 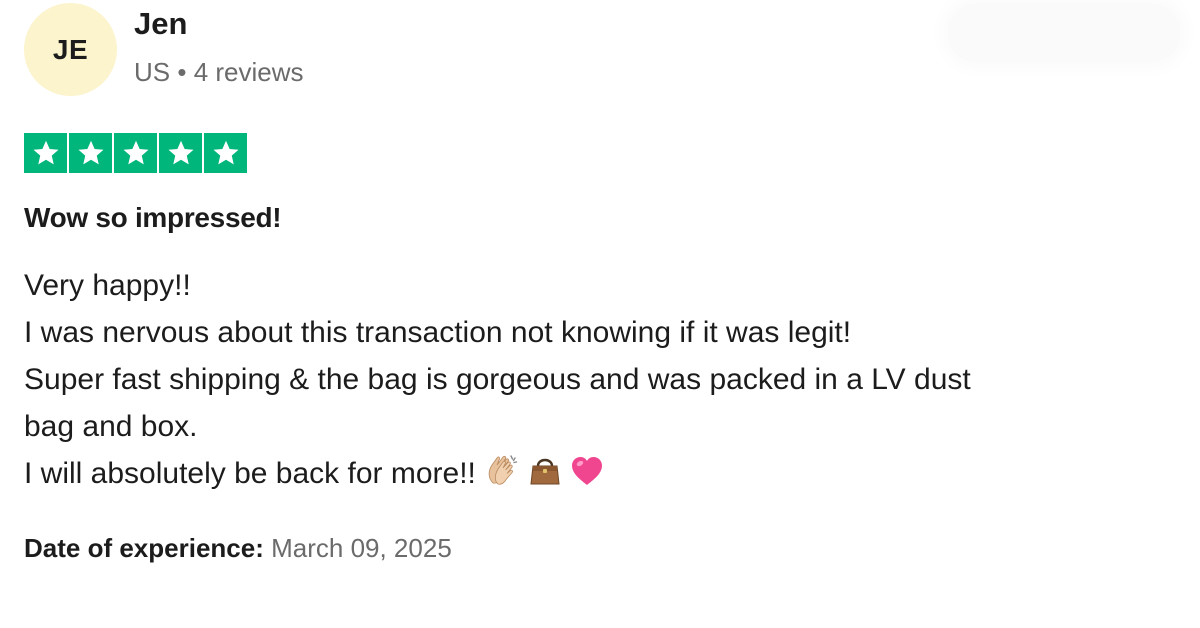 What do you see at coordinates (153, 218) in the screenshot?
I see `review-title: Wow so impressed!` at bounding box center [153, 218].